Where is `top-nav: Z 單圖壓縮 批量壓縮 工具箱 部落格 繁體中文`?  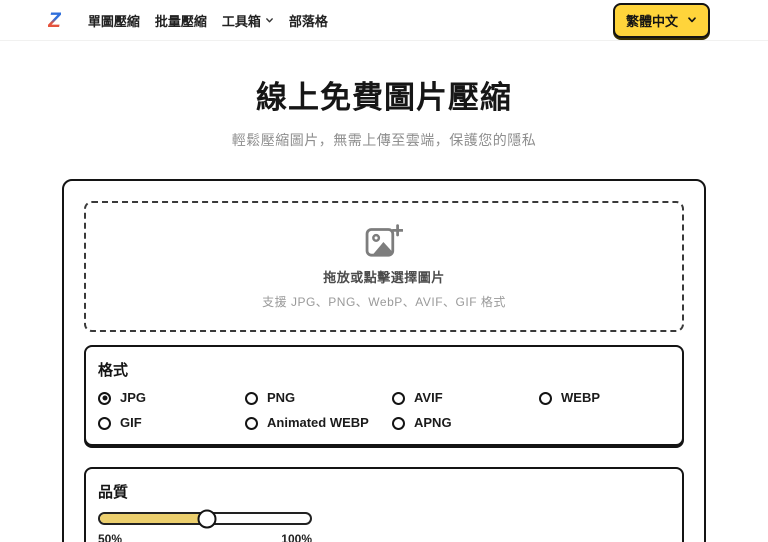 top-nav: Z 單圖壓縮 批量壓縮 工具箱 部落格 繁體中文 is located at coordinates (384, 20).